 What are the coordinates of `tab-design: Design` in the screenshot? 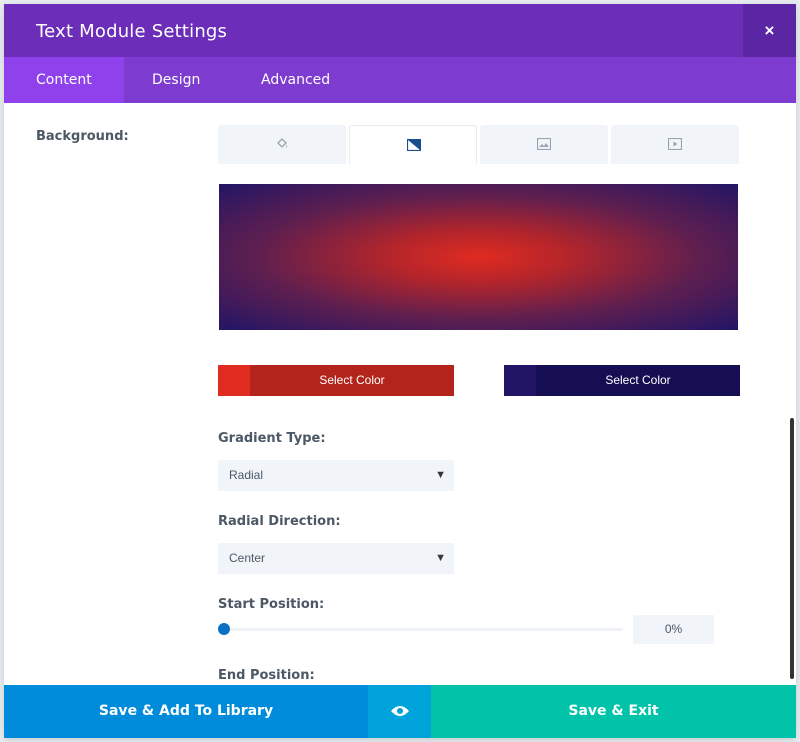 It's located at (176, 80).